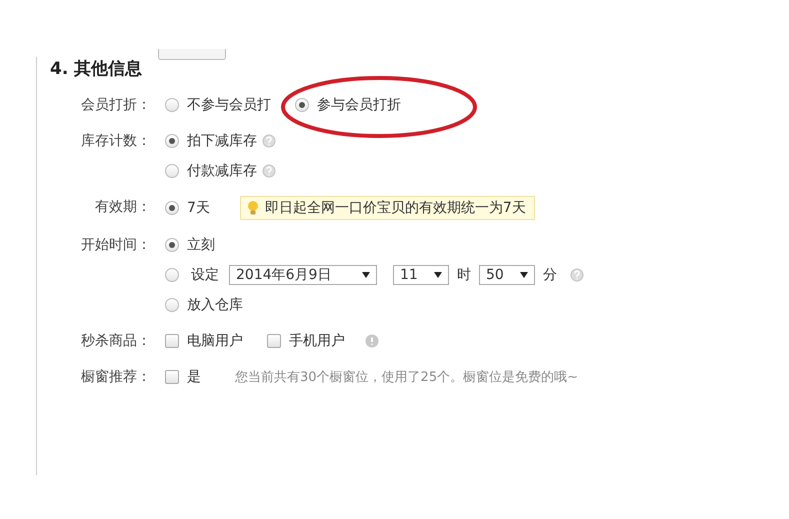  Describe the element at coordinates (215, 305) in the screenshot. I see `option-label: 放入仓库` at that location.